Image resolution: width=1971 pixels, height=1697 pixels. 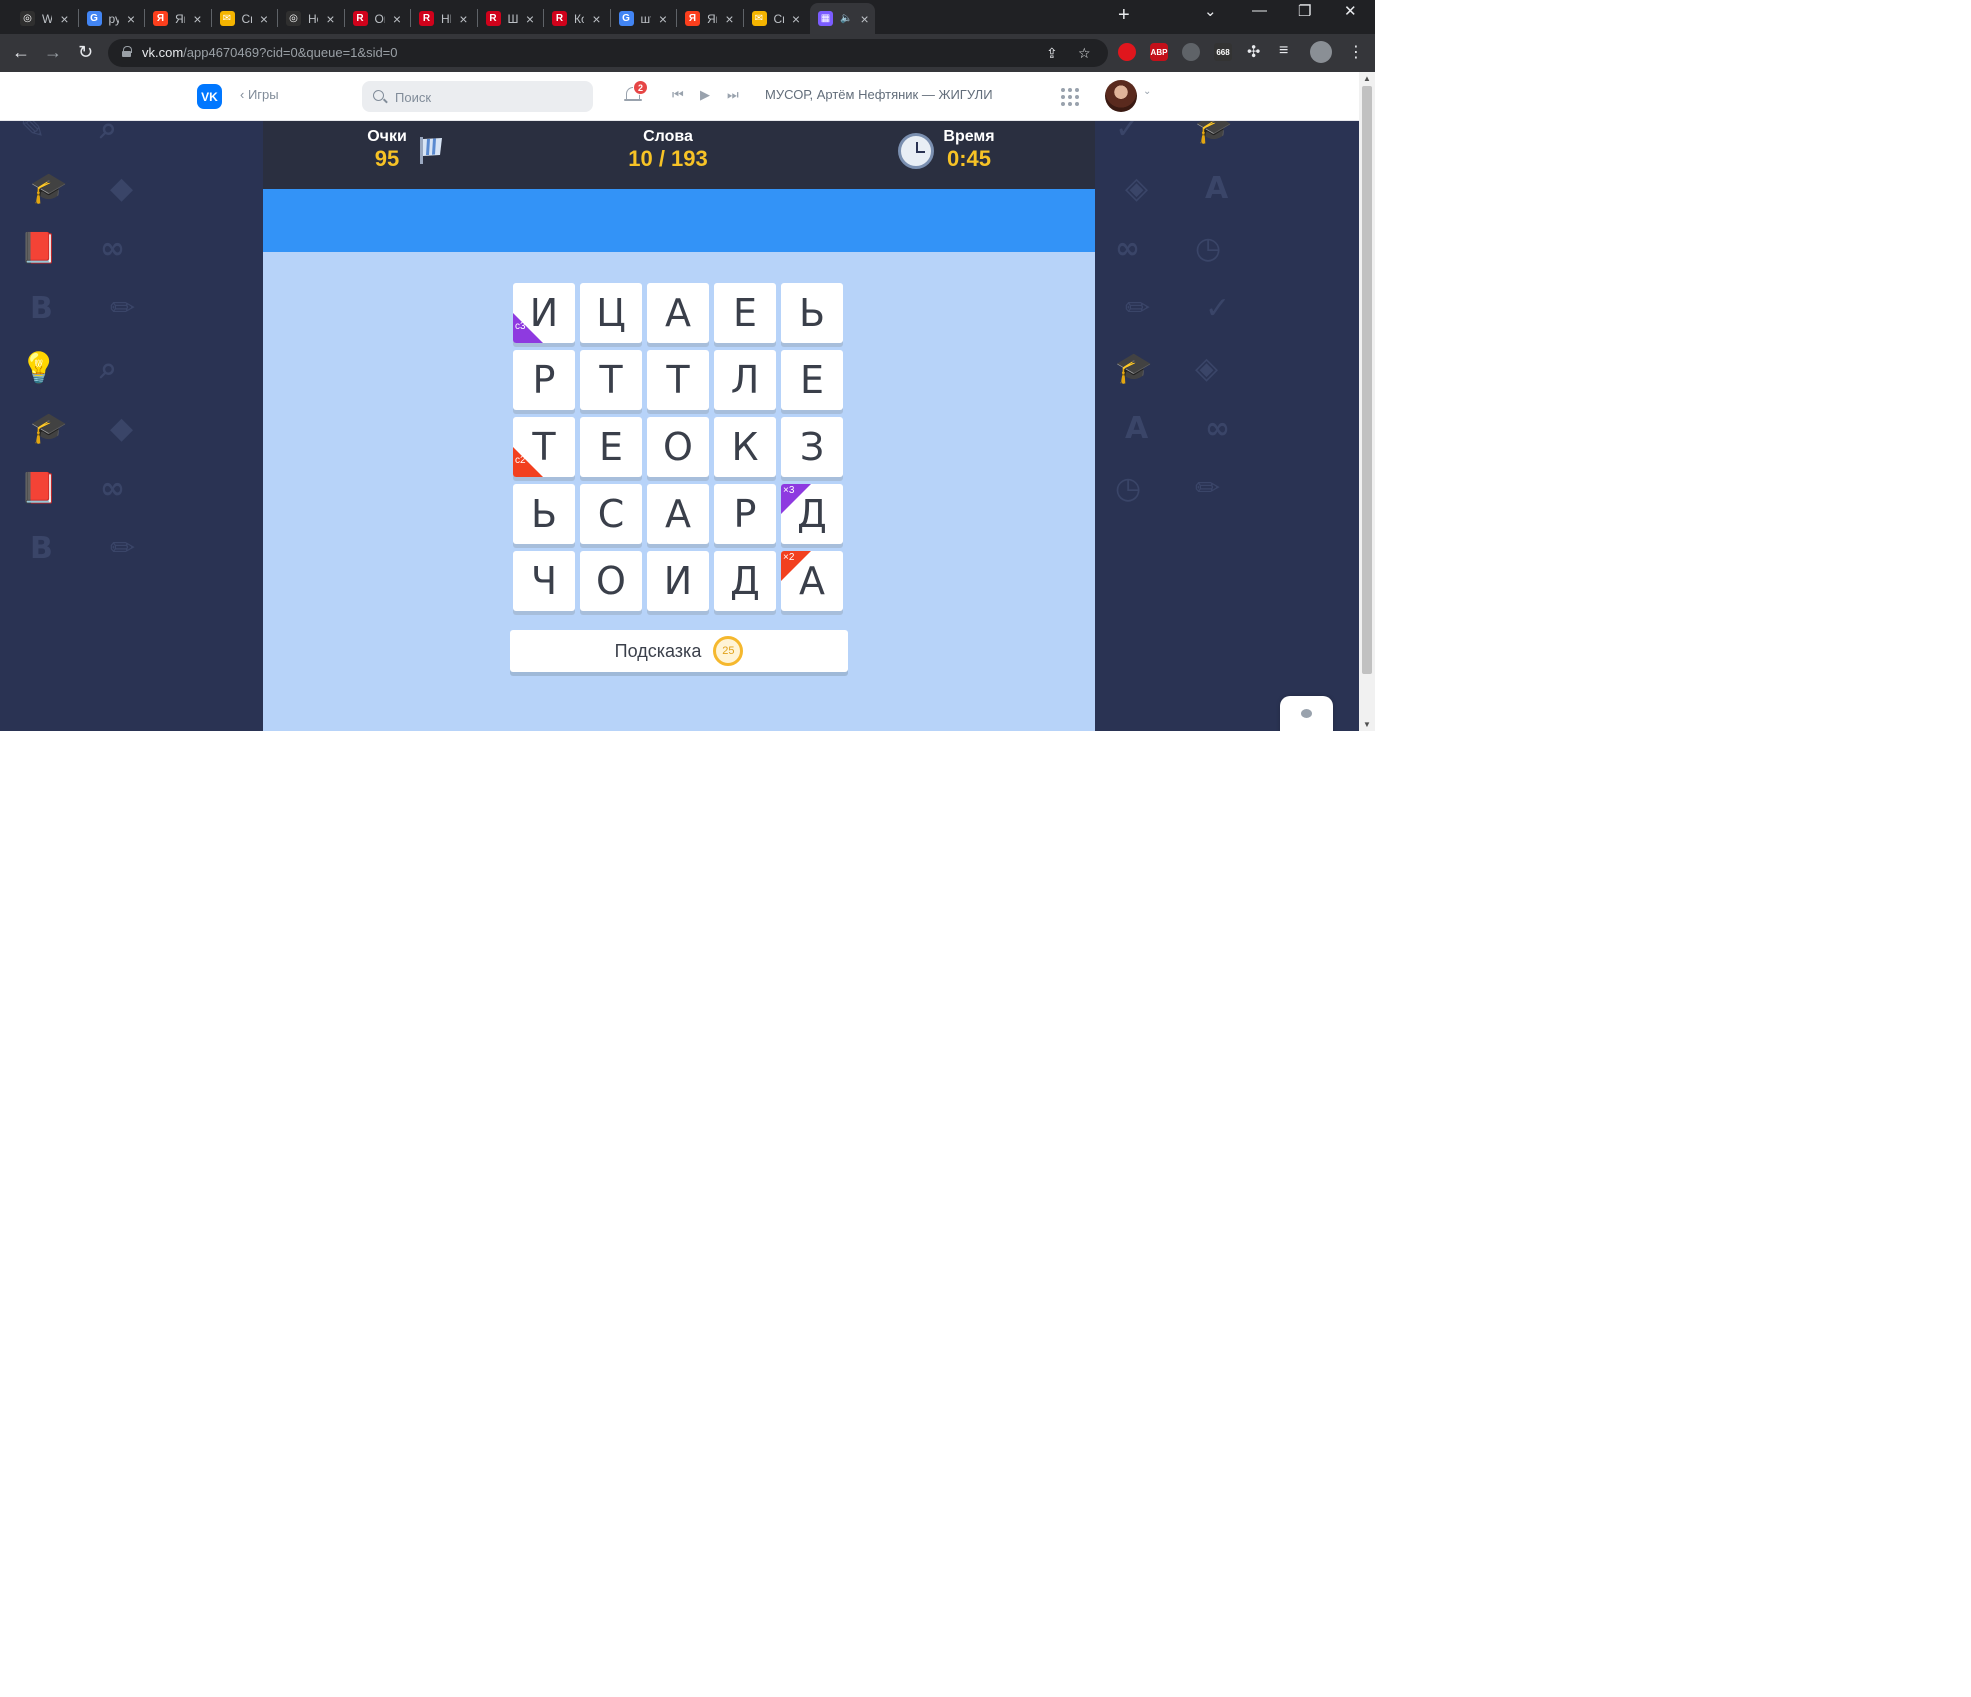 I want to click on letter-tile: И, so click(x=678, y=581).